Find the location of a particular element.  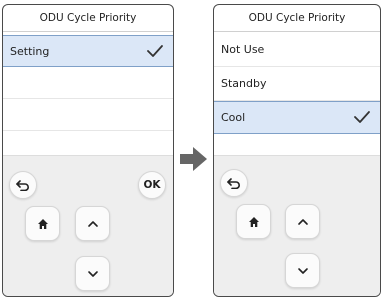

right-arrow-icon is located at coordinates (193, 159).